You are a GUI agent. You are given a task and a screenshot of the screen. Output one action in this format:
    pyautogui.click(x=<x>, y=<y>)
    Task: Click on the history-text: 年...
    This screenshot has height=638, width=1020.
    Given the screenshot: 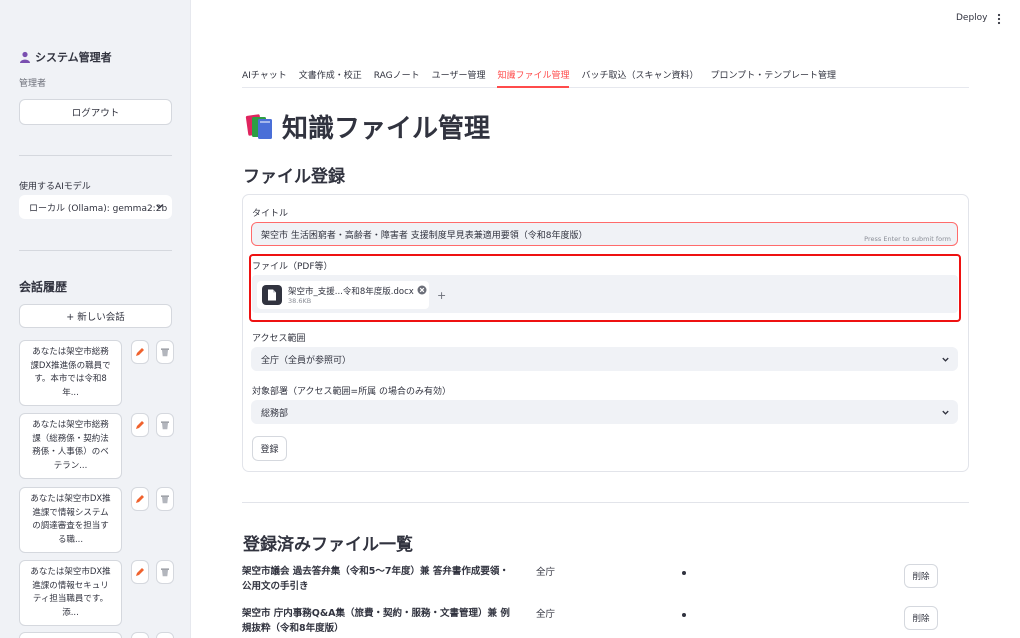 What is the action you would take?
    pyautogui.click(x=70, y=392)
    